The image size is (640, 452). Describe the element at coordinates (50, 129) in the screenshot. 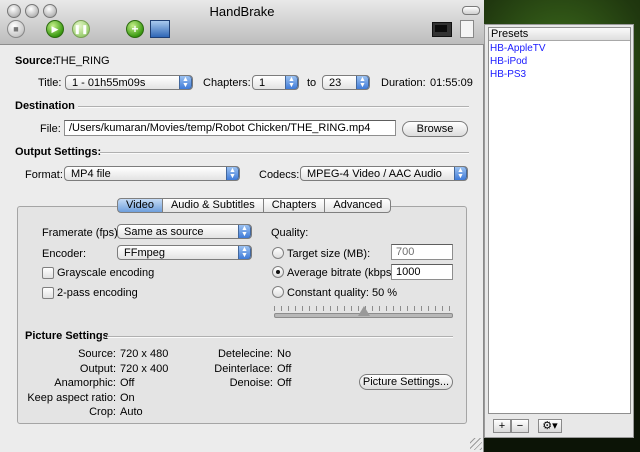

I see `file-label: File:` at that location.